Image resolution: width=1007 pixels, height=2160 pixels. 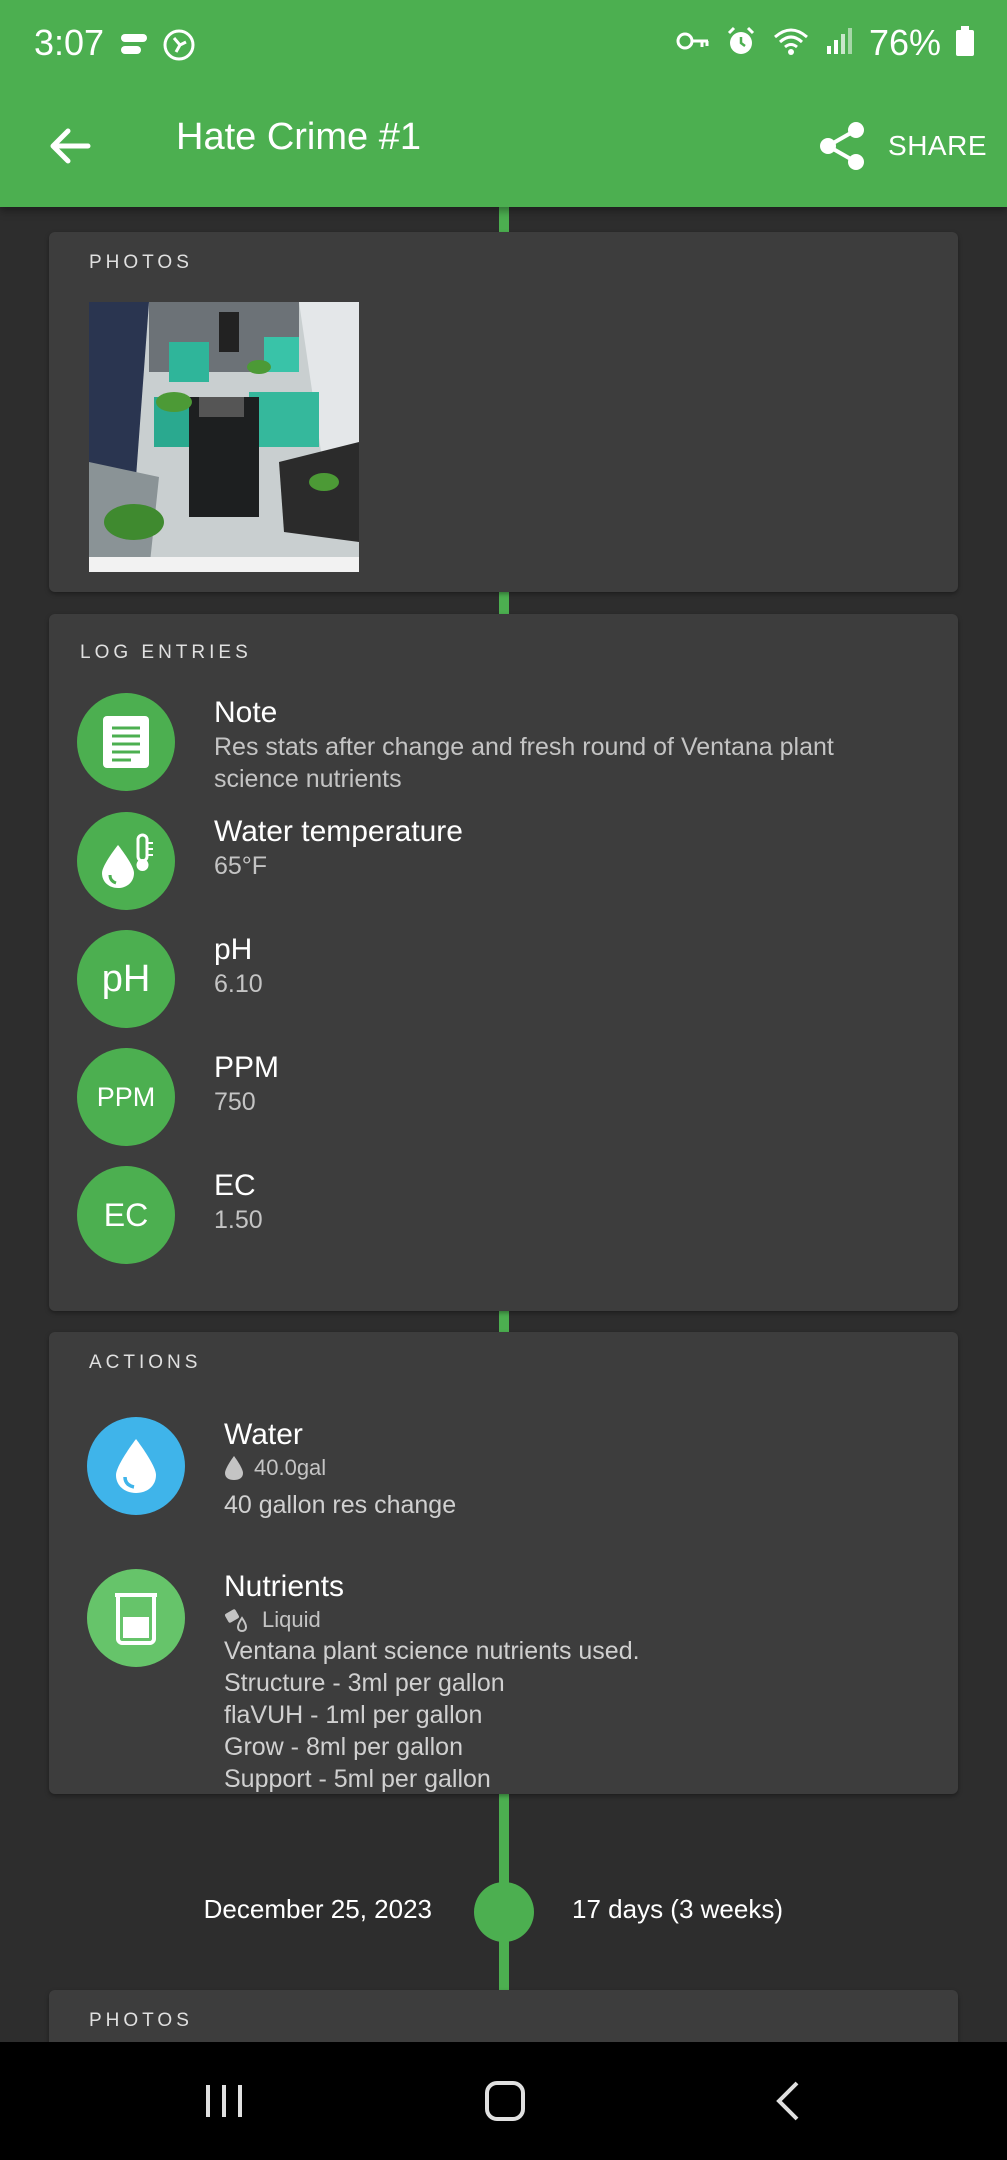 What do you see at coordinates (126, 861) in the screenshot?
I see `water-temperature-icon` at bounding box center [126, 861].